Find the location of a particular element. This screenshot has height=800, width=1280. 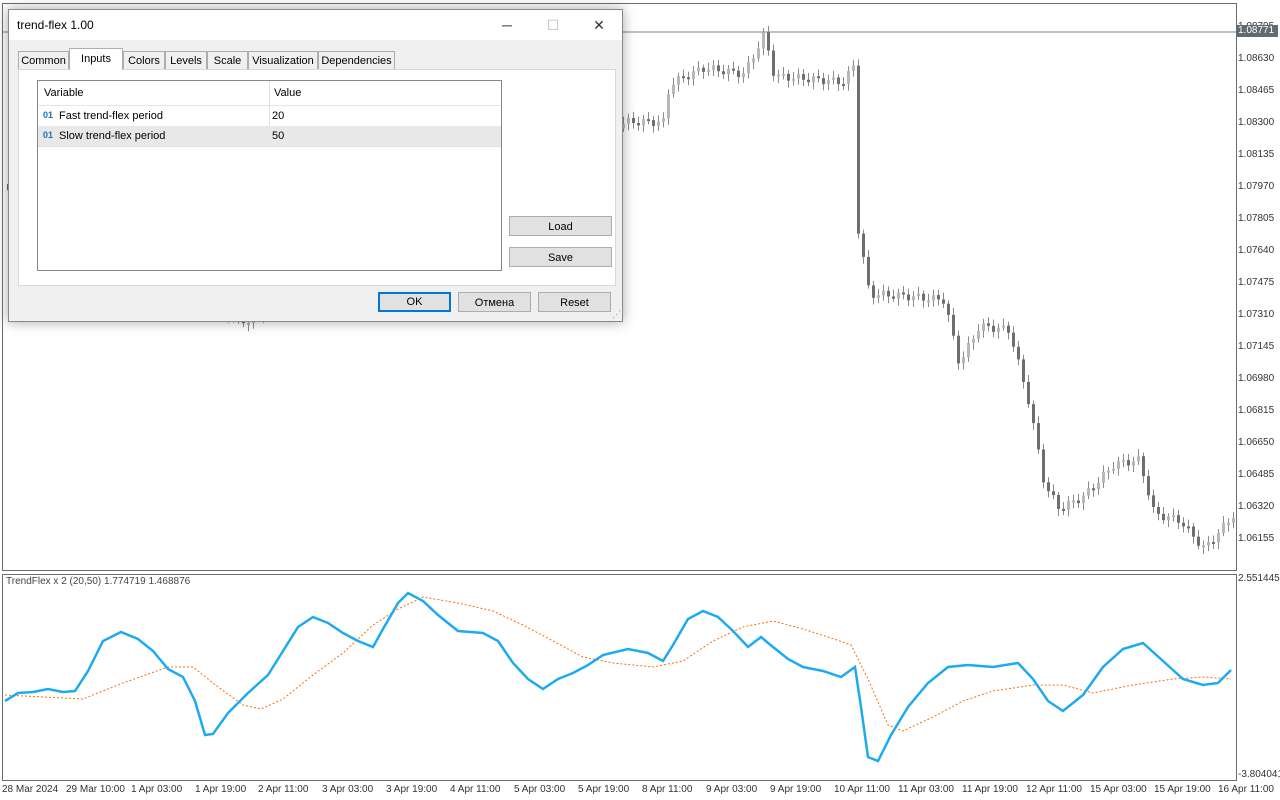

cancel-button: Отмена is located at coordinates (494, 302).